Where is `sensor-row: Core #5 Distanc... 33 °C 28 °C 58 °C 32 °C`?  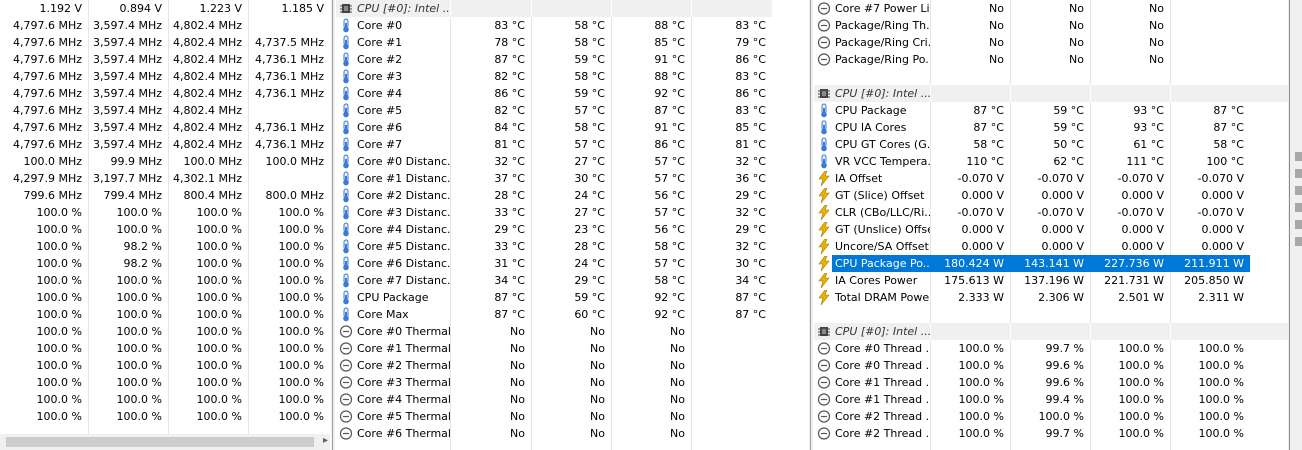
sensor-row: Core #5 Distanc... 33 °C 28 °C 58 °C 32 °C is located at coordinates (554, 246).